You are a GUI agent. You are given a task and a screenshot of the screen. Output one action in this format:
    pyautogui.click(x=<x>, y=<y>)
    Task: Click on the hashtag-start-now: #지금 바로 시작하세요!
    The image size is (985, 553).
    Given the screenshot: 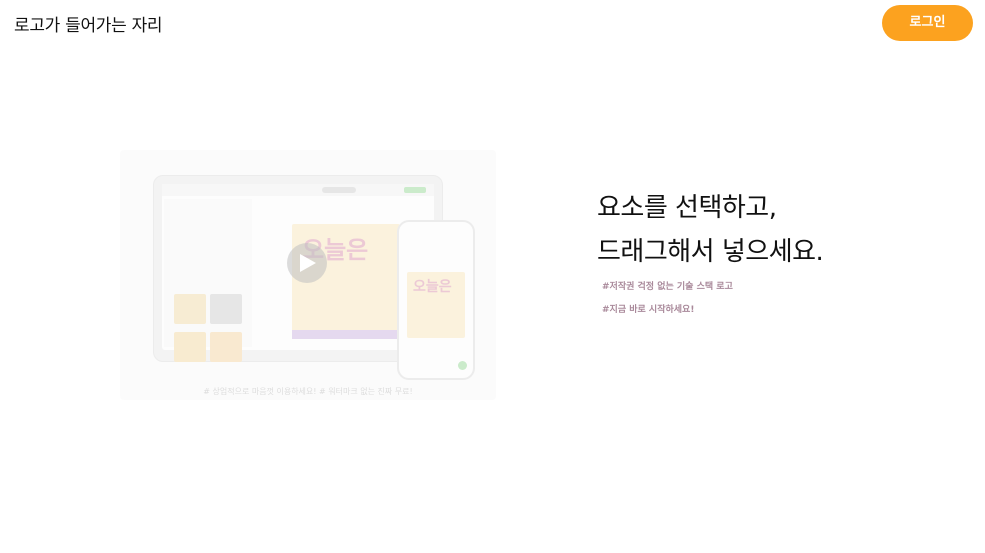 What is the action you would take?
    pyautogui.click(x=648, y=310)
    